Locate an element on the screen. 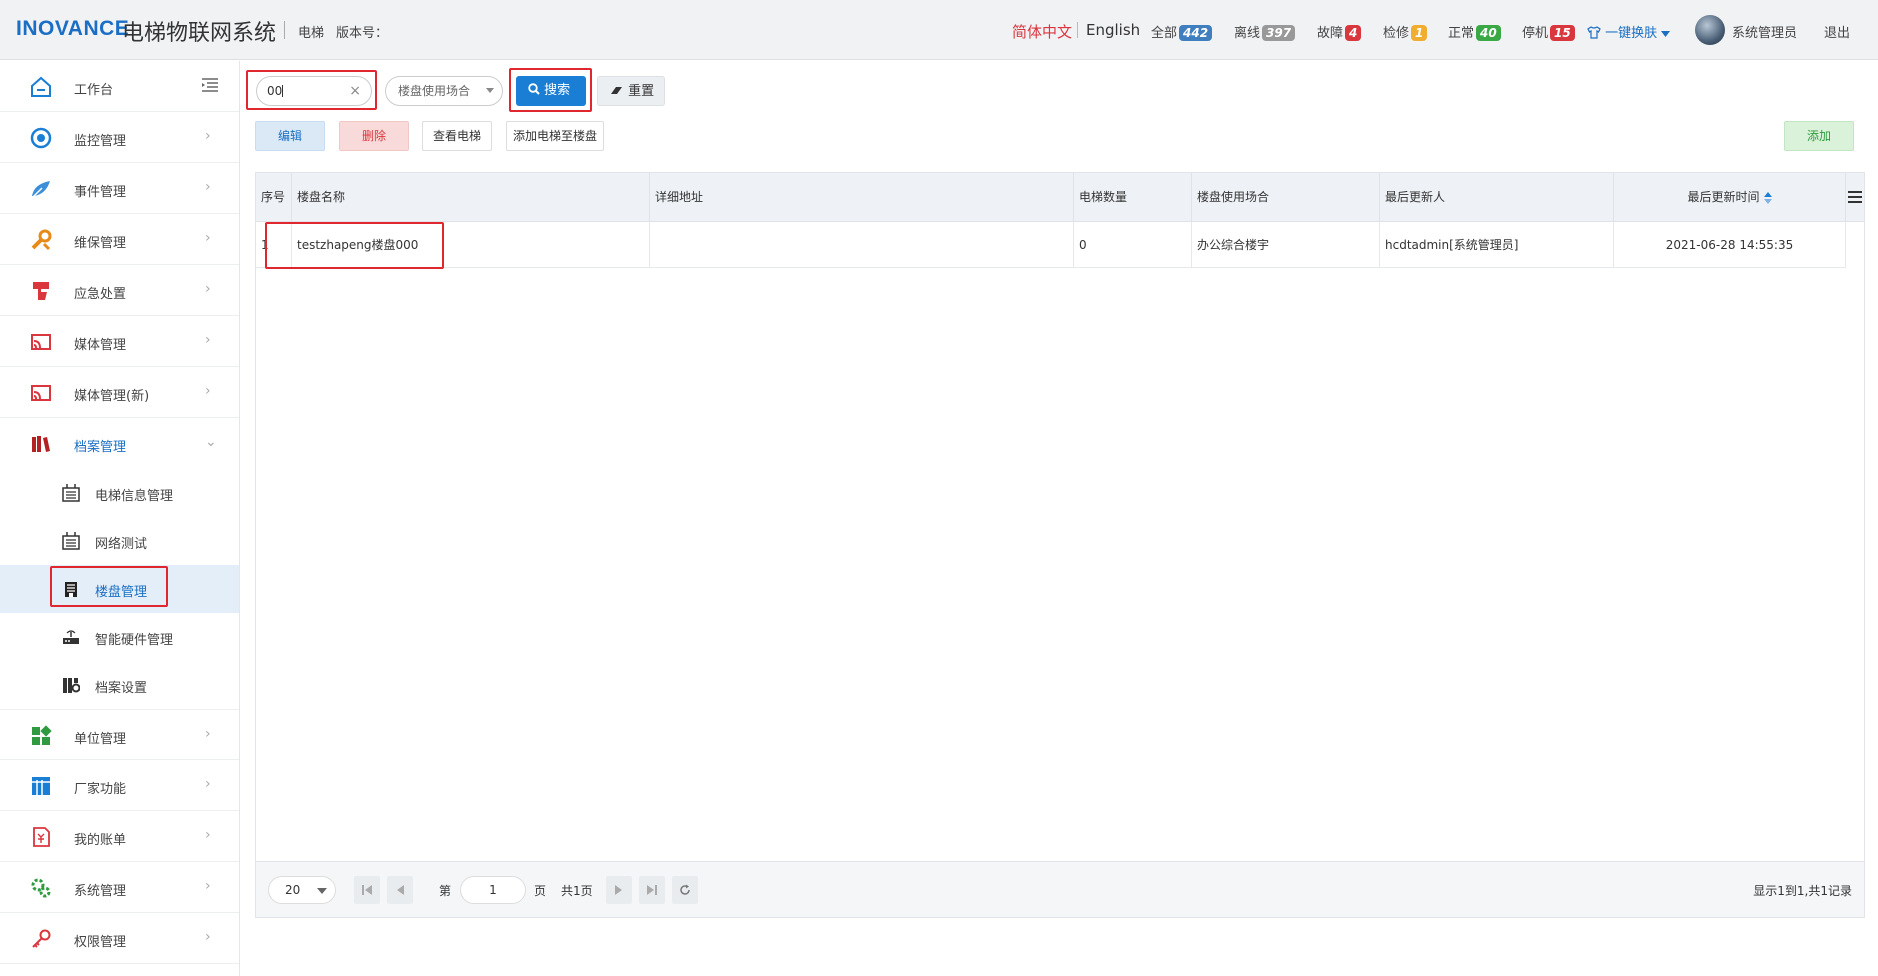 Image resolution: width=1878 pixels, height=976 pixels. sidebar-item-system: 系统管理 › is located at coordinates (119, 887).